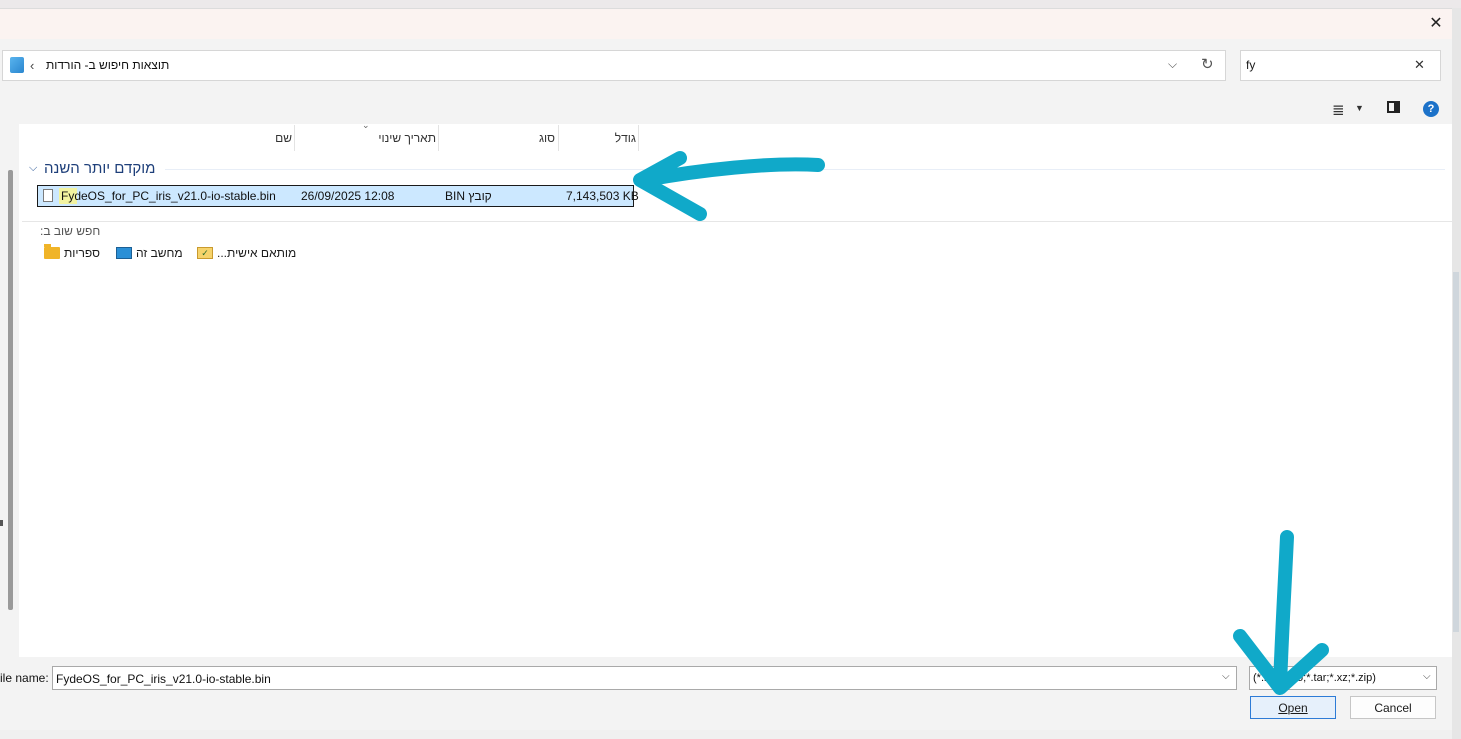 The height and width of the screenshot is (739, 1461). Describe the element at coordinates (1359, 108) in the screenshot. I see `view-dropdown-icon: ▼` at that location.